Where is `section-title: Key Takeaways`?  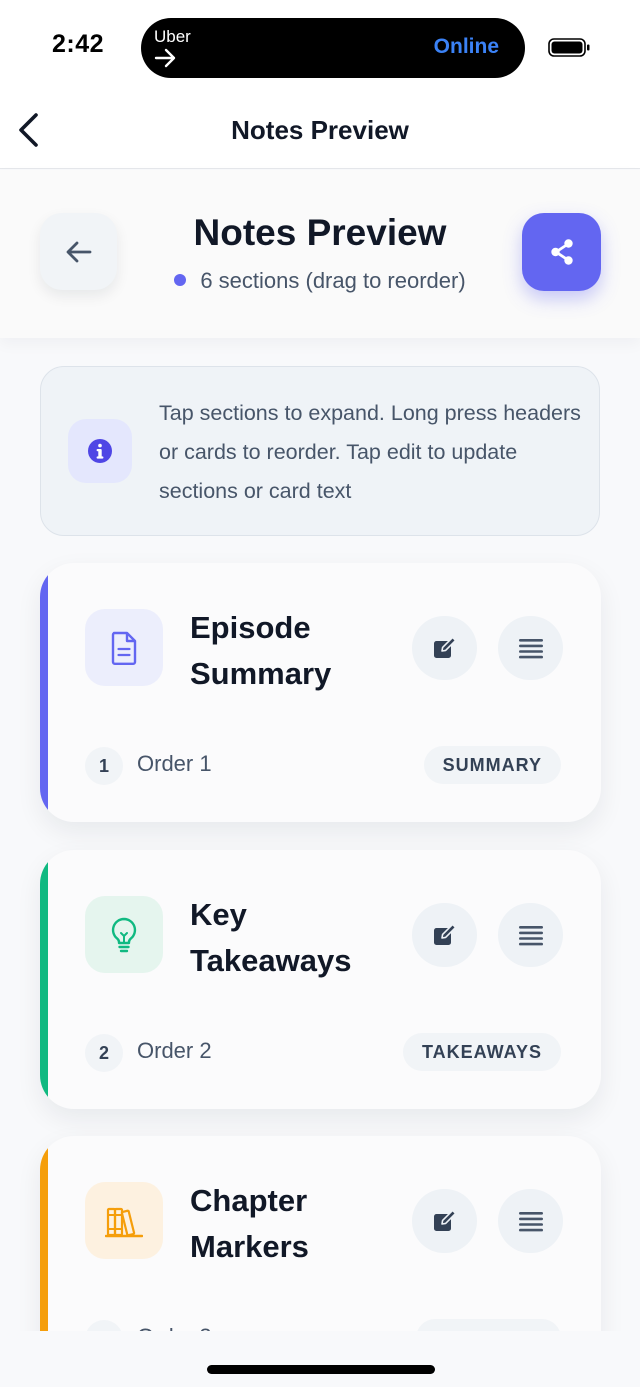 section-title: Key Takeaways is located at coordinates (271, 937).